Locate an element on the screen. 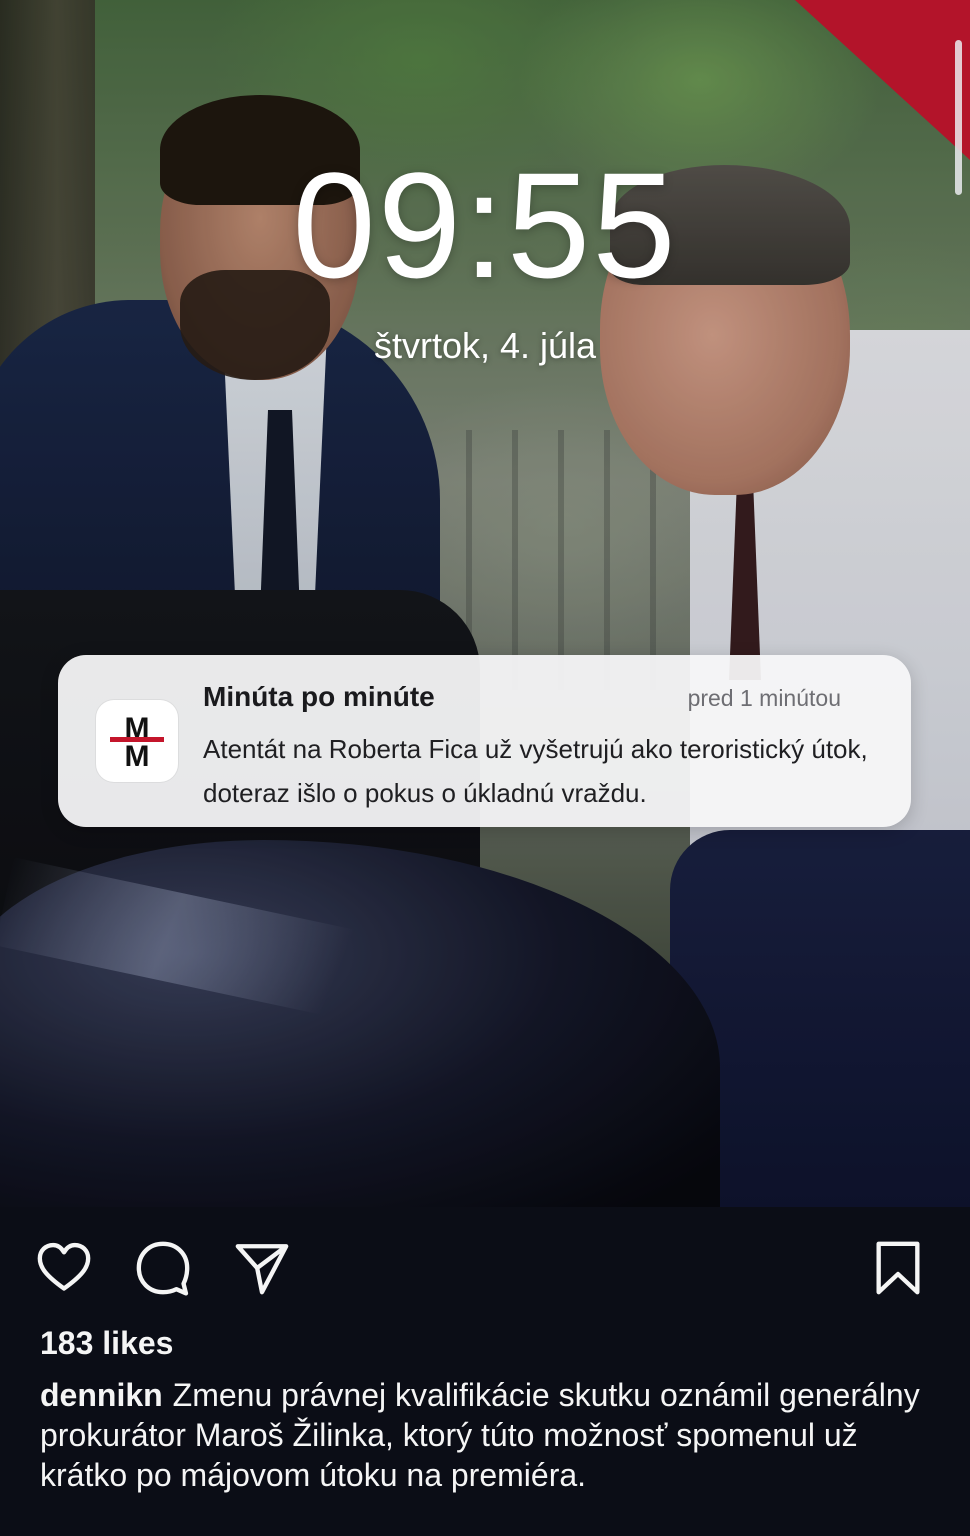 Image resolution: width=970 pixels, height=1536 pixels. comment-button is located at coordinates (163, 1268).